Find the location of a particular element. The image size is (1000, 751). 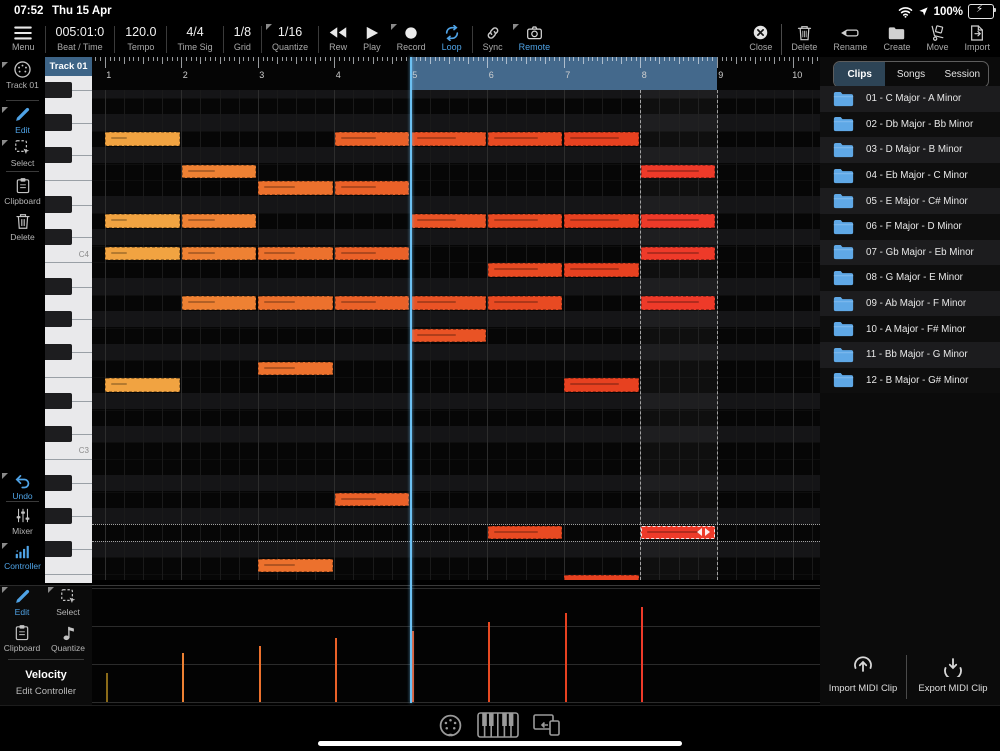

timeline-ruler: 1 2 3 4 5 6 7 8 9 10 is located at coordinates (456, 73).